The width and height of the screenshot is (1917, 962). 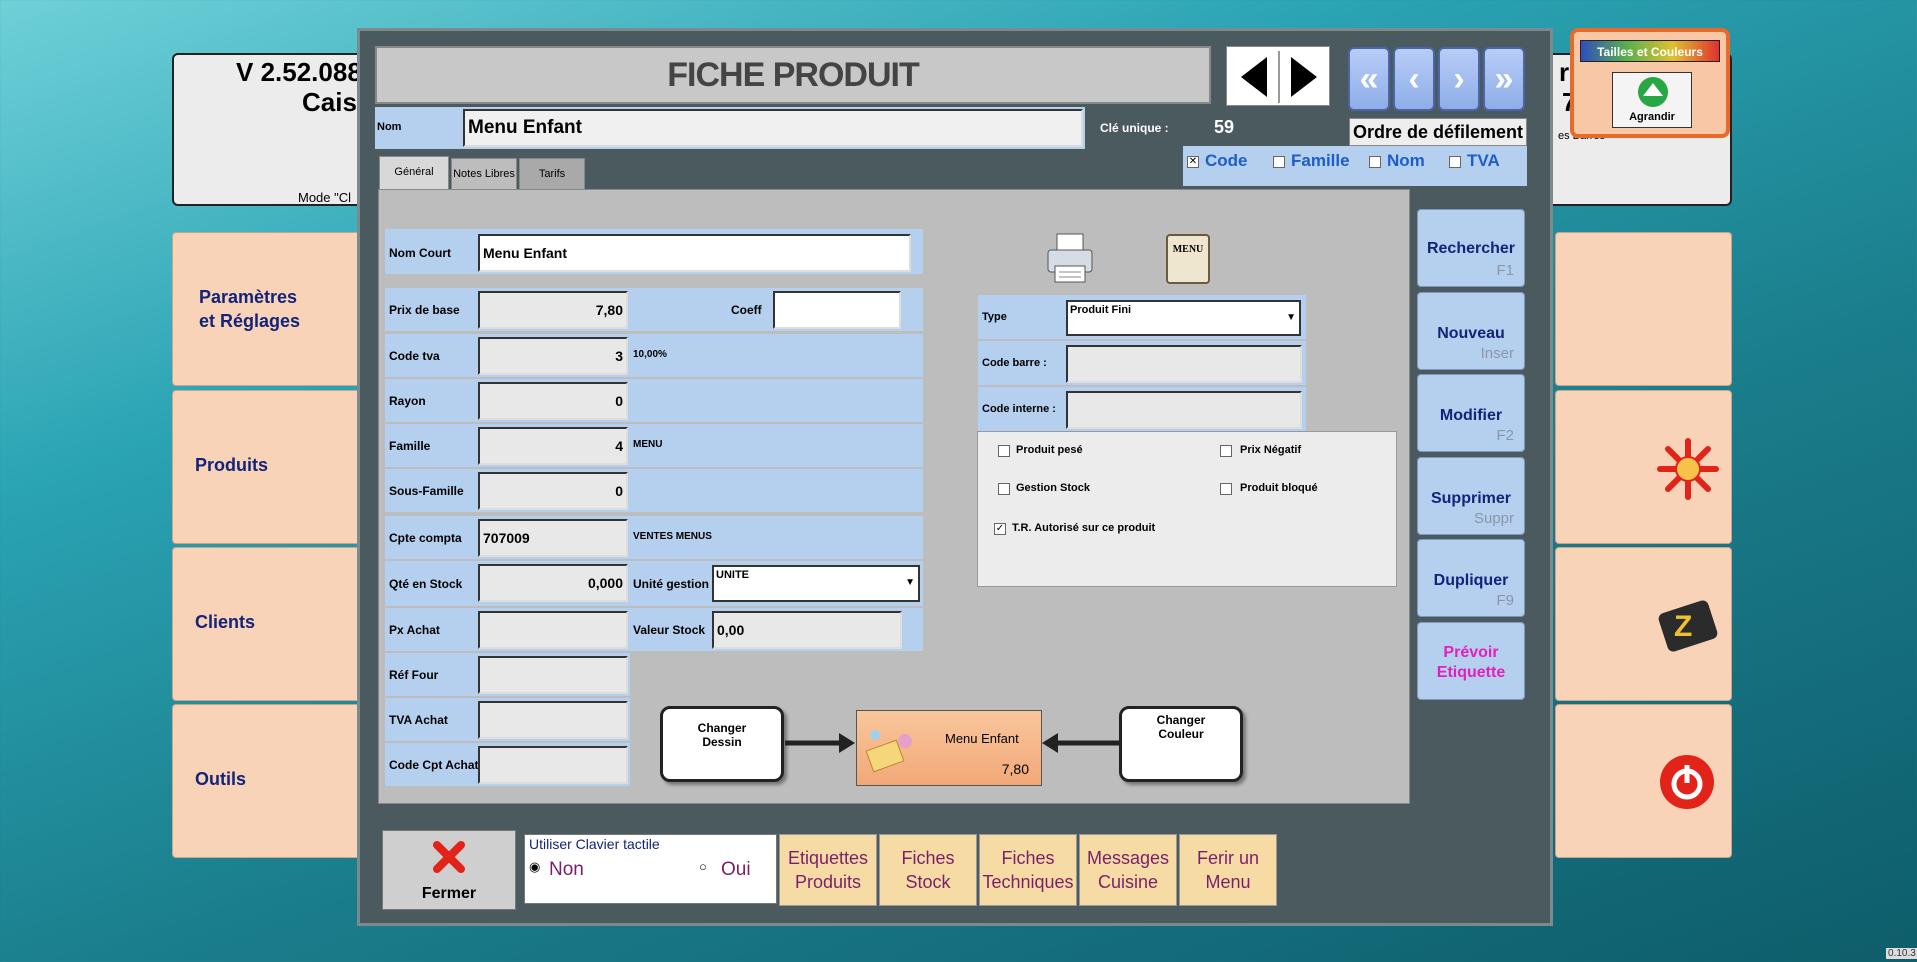 I want to click on ferir-menu-label2: Menu, so click(x=1228, y=882).